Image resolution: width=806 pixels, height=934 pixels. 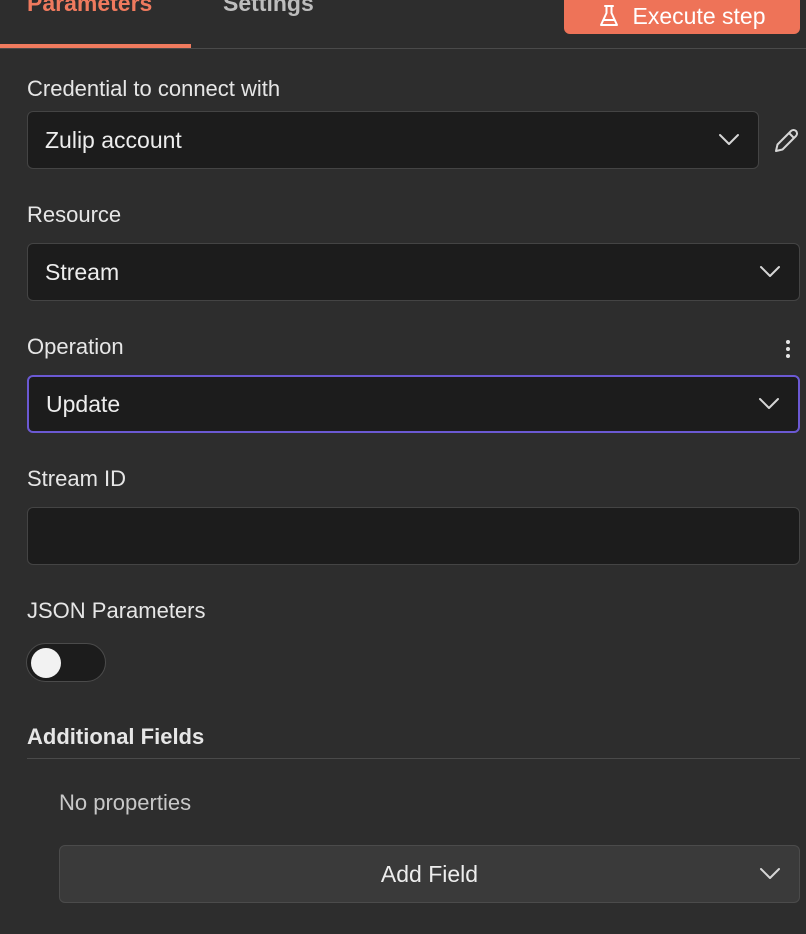 I want to click on resource-value: Stream, so click(x=82, y=271).